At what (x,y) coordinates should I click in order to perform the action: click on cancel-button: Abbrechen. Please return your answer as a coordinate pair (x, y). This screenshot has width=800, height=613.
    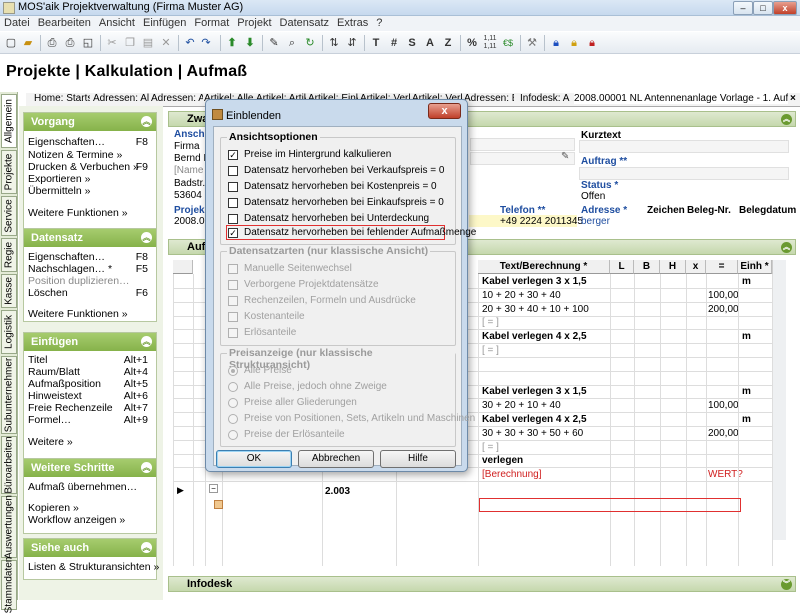
    Looking at the image, I should click on (336, 459).